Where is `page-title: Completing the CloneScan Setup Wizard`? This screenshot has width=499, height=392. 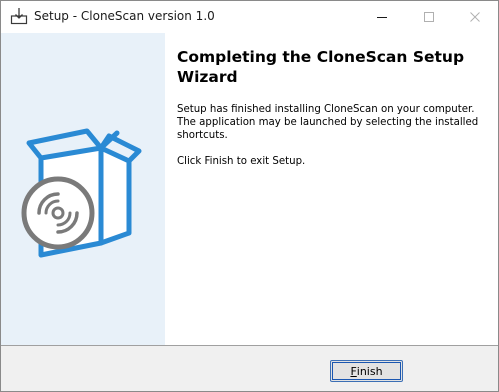 page-title: Completing the CloneScan Setup Wizard is located at coordinates (321, 67).